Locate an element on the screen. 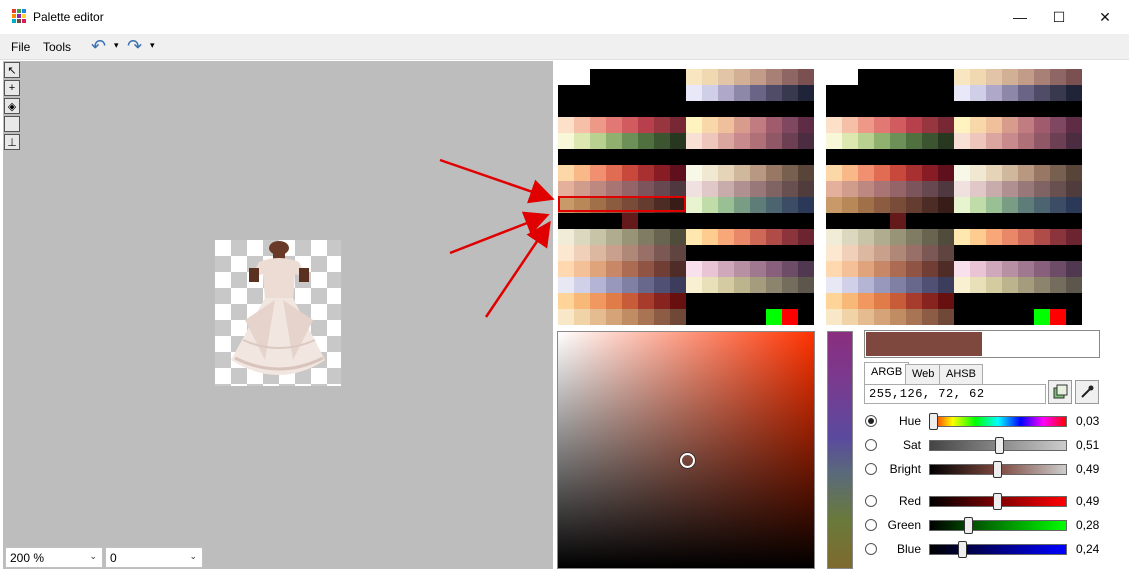 The image size is (1129, 571). slider-thumb-bright is located at coordinates (997, 469).